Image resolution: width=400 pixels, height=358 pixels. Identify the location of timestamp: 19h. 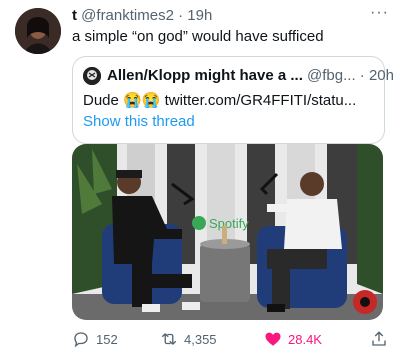
(199, 15).